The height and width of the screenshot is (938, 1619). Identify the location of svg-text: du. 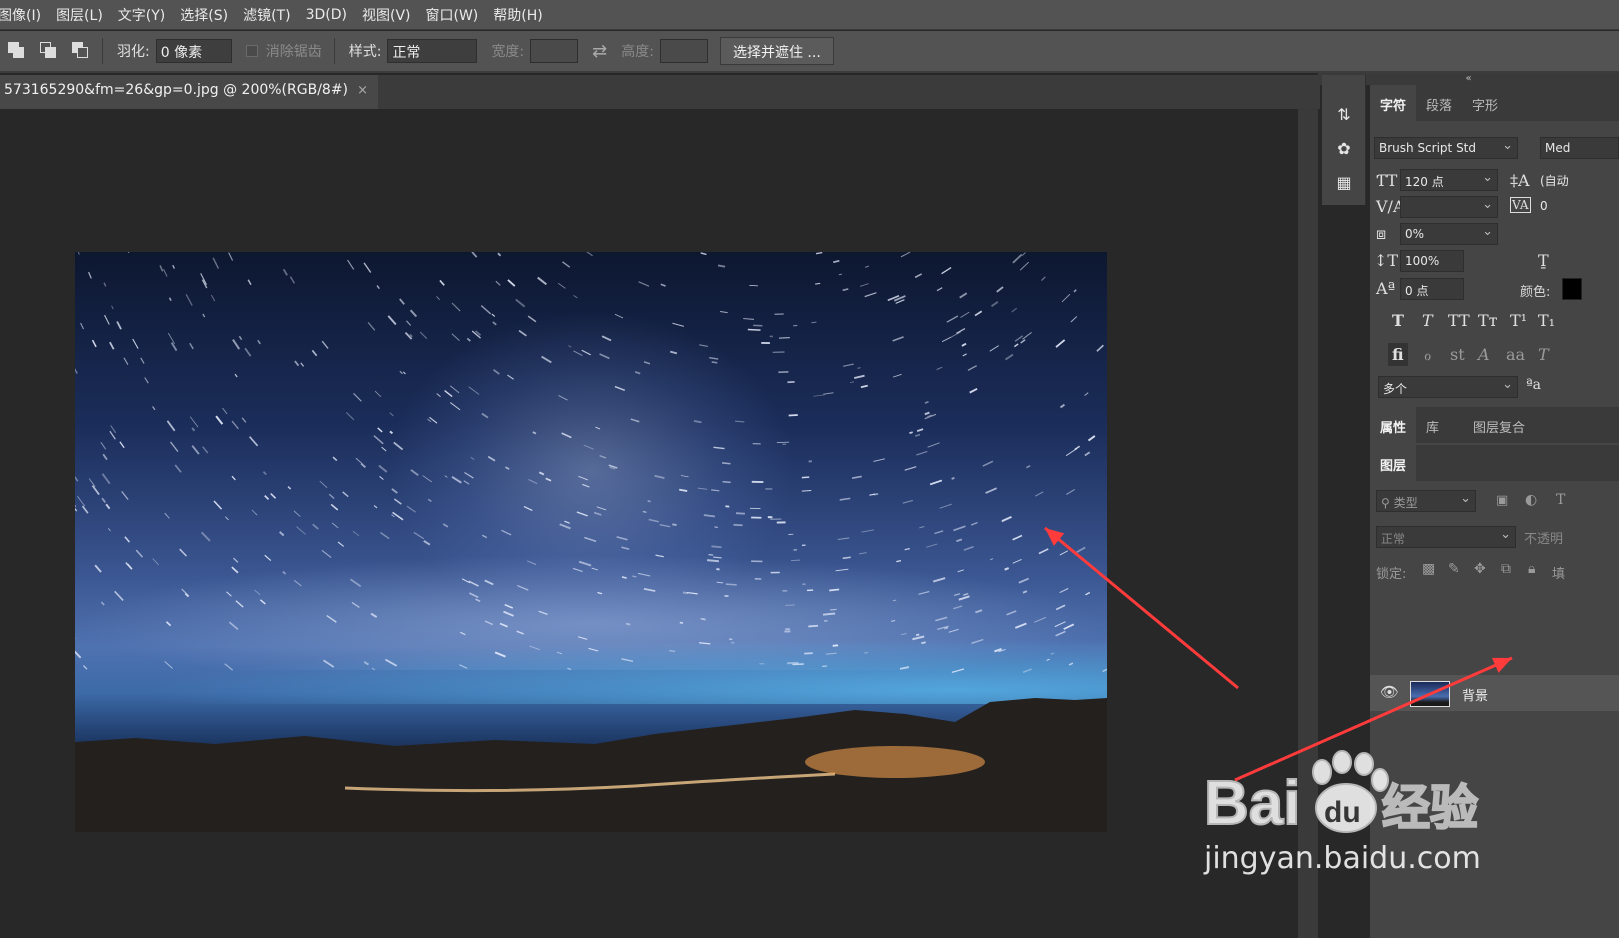
(1342, 812).